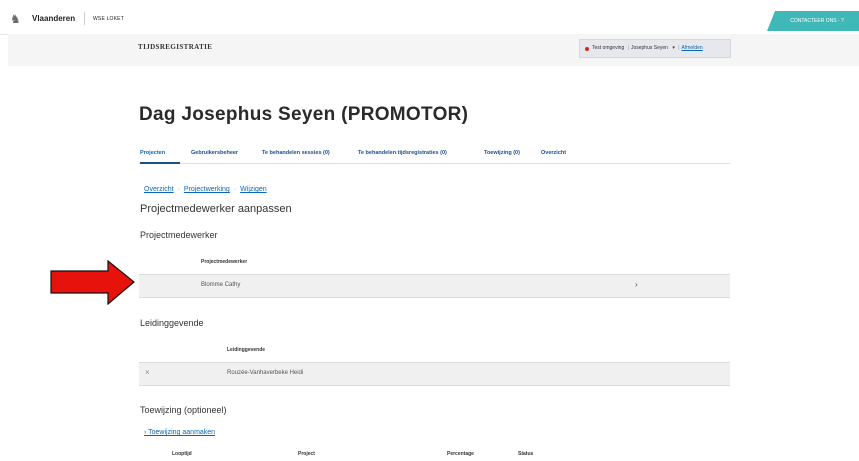 This screenshot has height=461, width=859. What do you see at coordinates (673, 48) in the screenshot?
I see `chevron-down-icon: ▾` at bounding box center [673, 48].